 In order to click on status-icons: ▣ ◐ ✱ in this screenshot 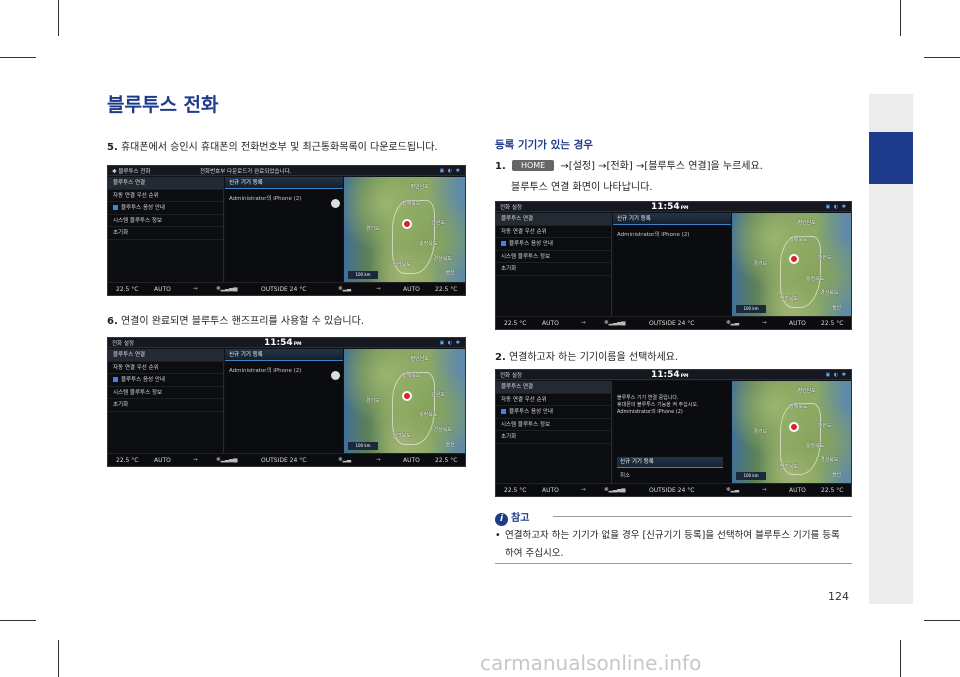, I will do `click(836, 207)`.